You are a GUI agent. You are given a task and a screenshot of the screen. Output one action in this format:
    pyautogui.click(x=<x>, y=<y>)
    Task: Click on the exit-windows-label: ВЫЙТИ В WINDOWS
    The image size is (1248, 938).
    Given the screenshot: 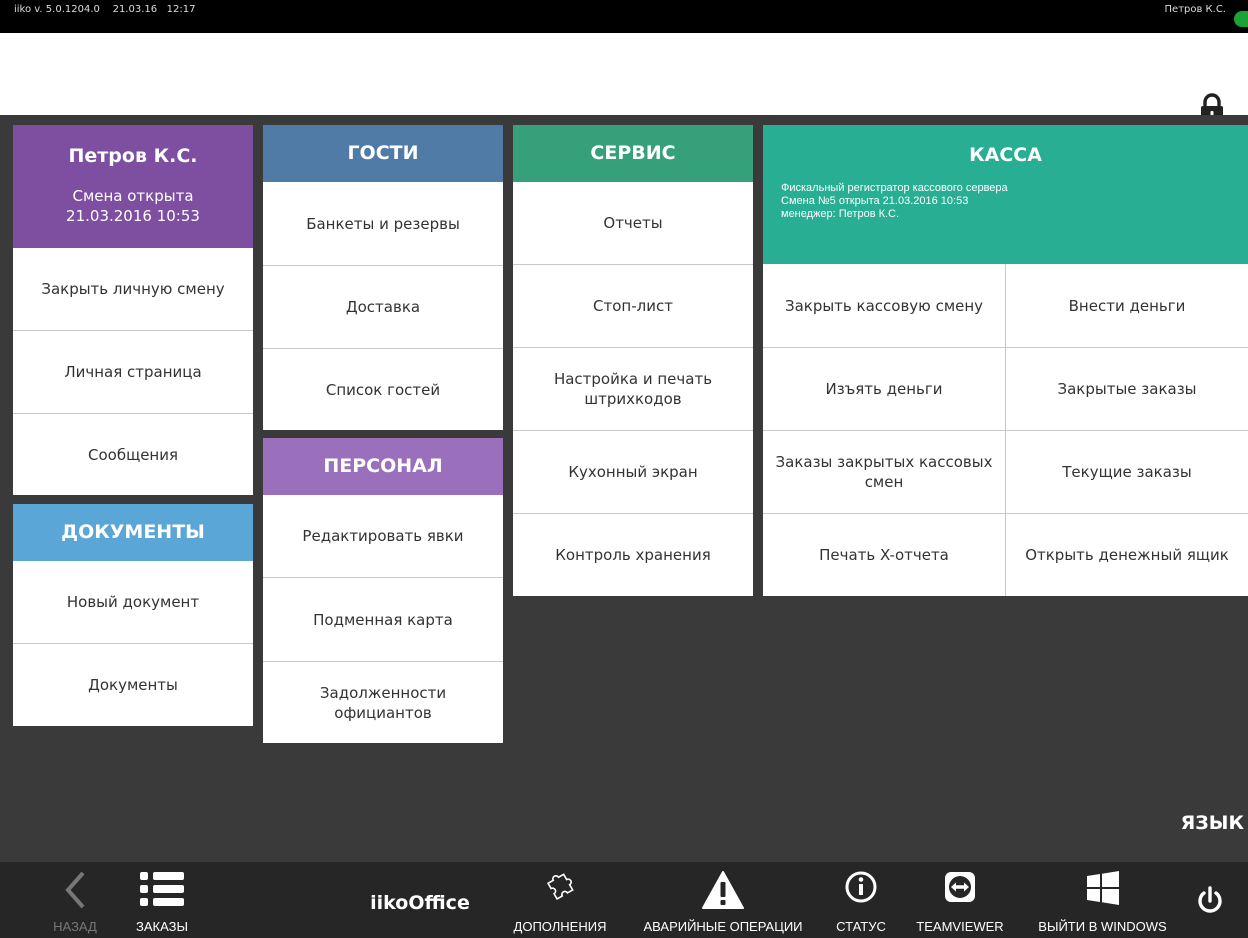 What is the action you would take?
    pyautogui.click(x=1102, y=926)
    